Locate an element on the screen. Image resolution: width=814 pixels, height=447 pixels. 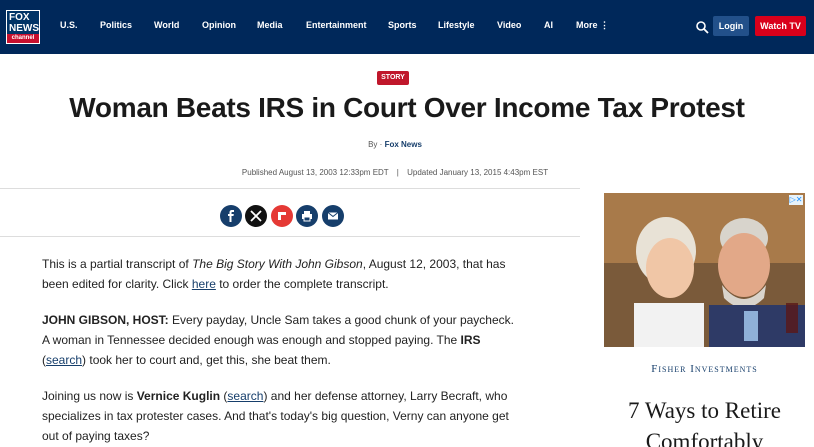
p3-text-a: Joining us now is is located at coordinates (89, 396).